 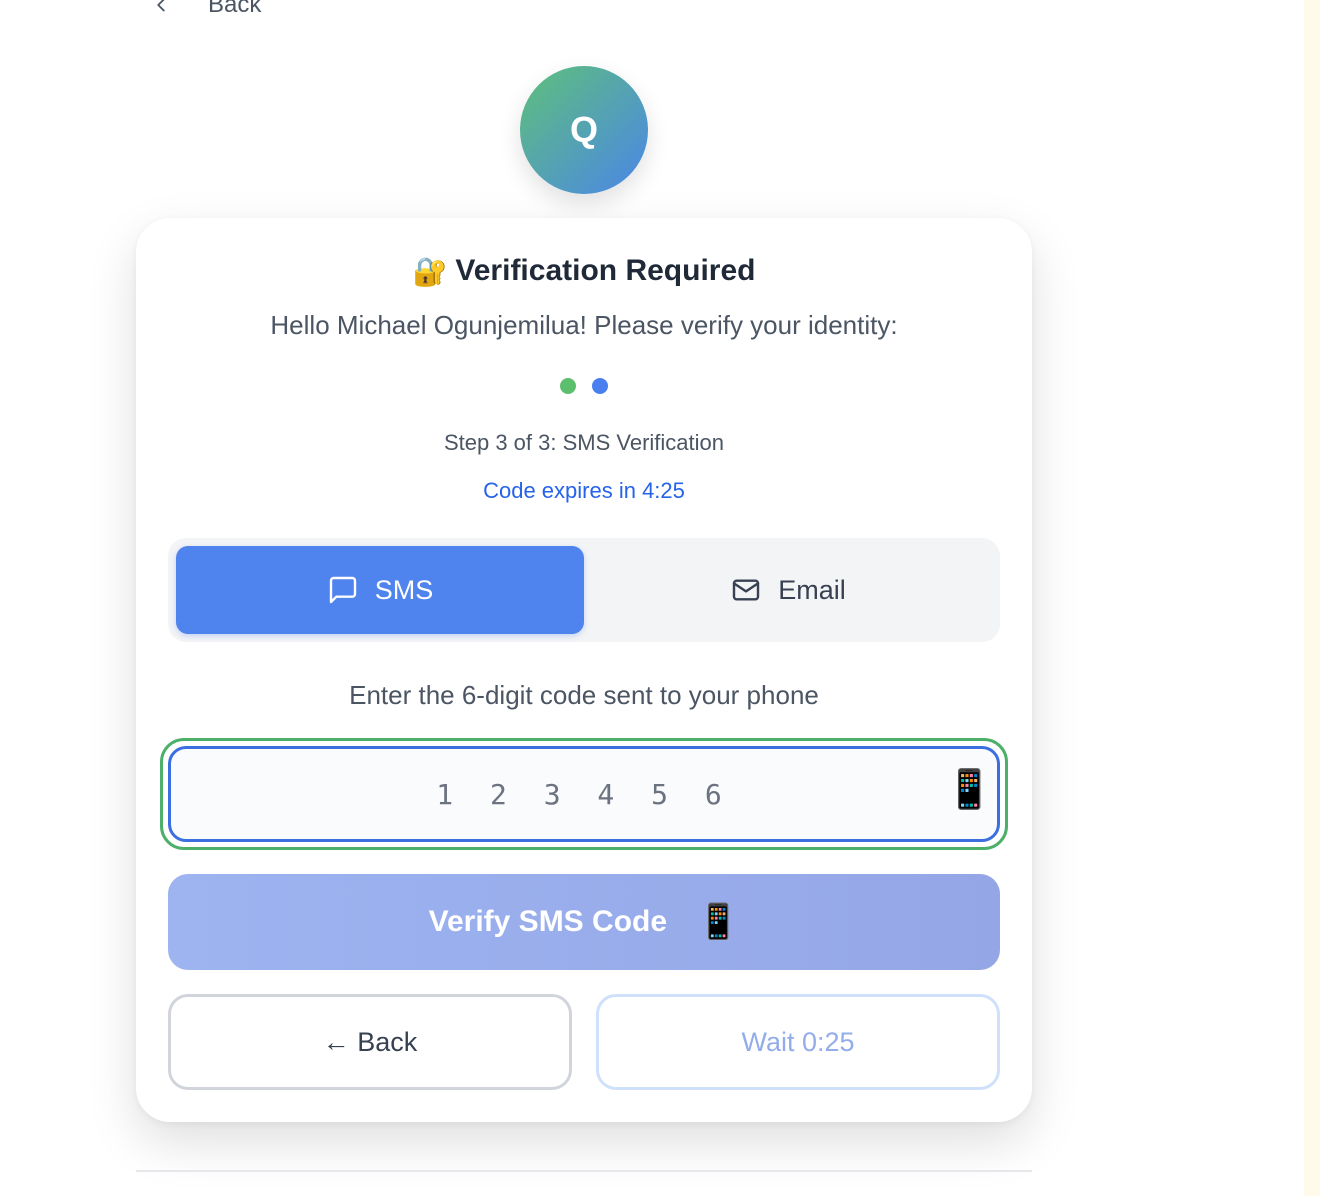 I want to click on back-button: ← Back, so click(x=370, y=1042).